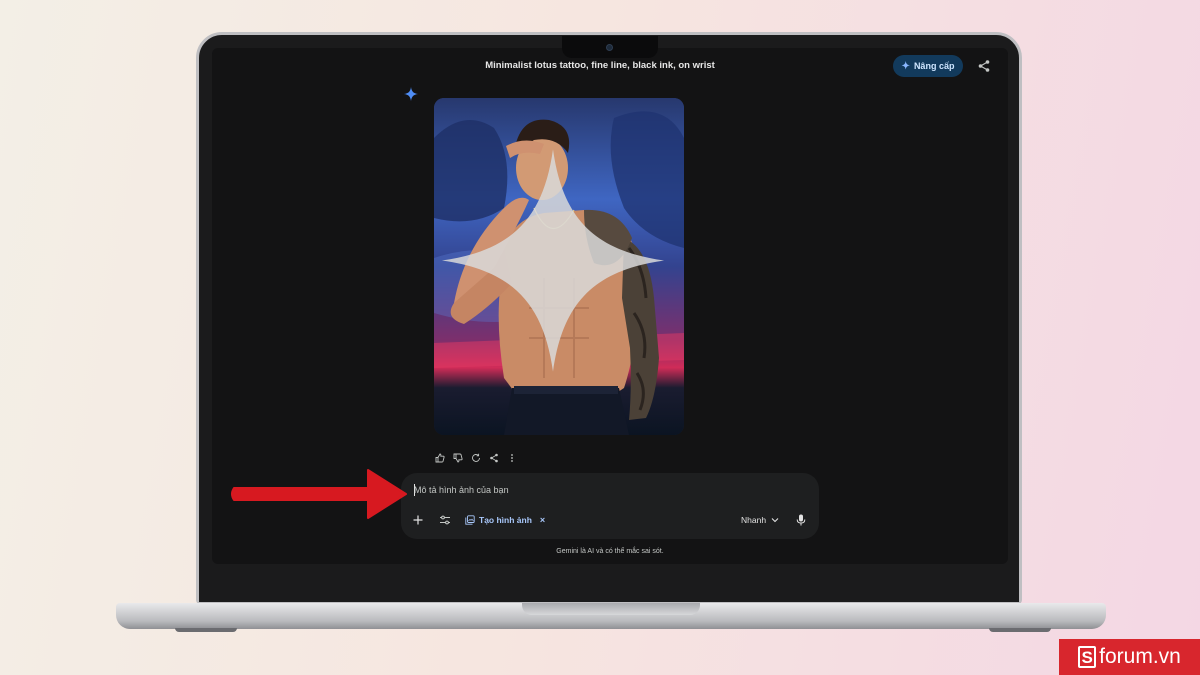 This screenshot has height=675, width=1200. What do you see at coordinates (905, 66) in the screenshot?
I see `sparkle-icon: ✦` at bounding box center [905, 66].